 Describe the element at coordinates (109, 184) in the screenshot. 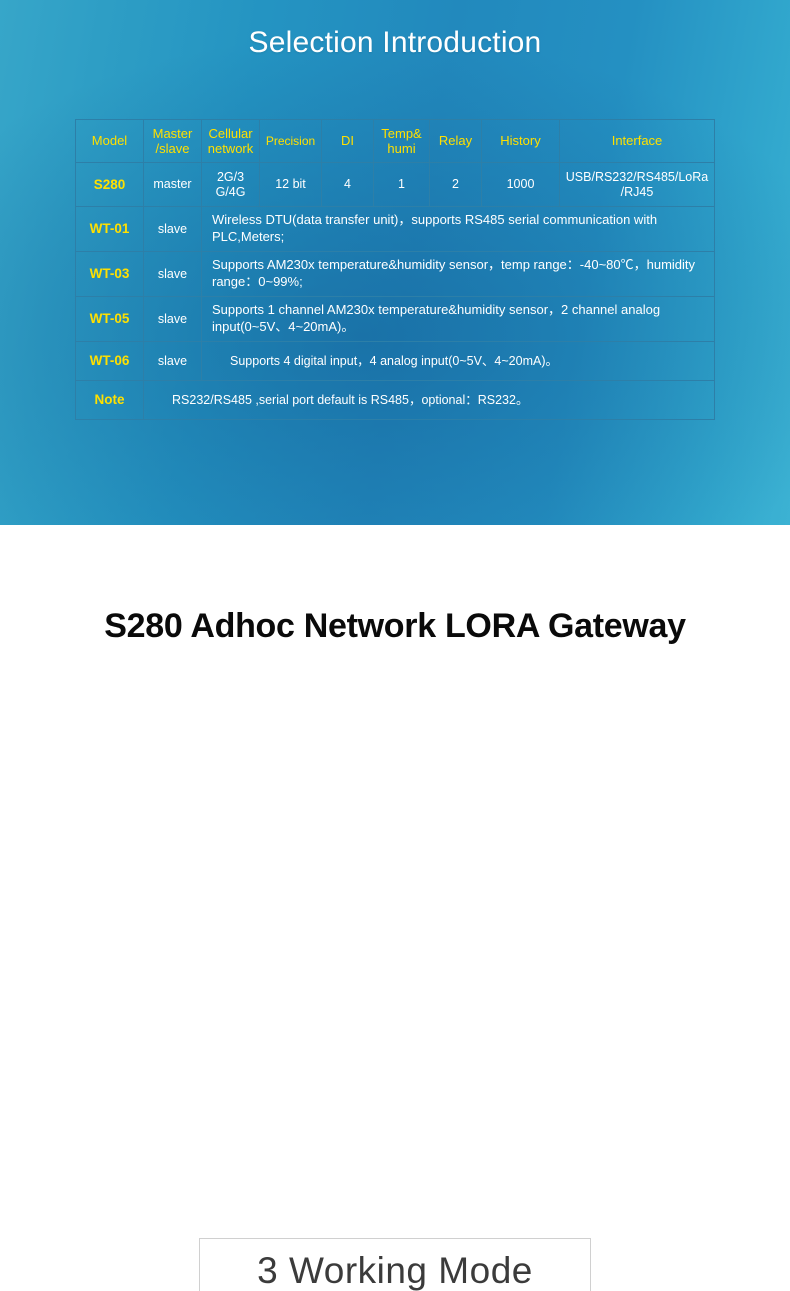

I see `cell-model: S280` at that location.